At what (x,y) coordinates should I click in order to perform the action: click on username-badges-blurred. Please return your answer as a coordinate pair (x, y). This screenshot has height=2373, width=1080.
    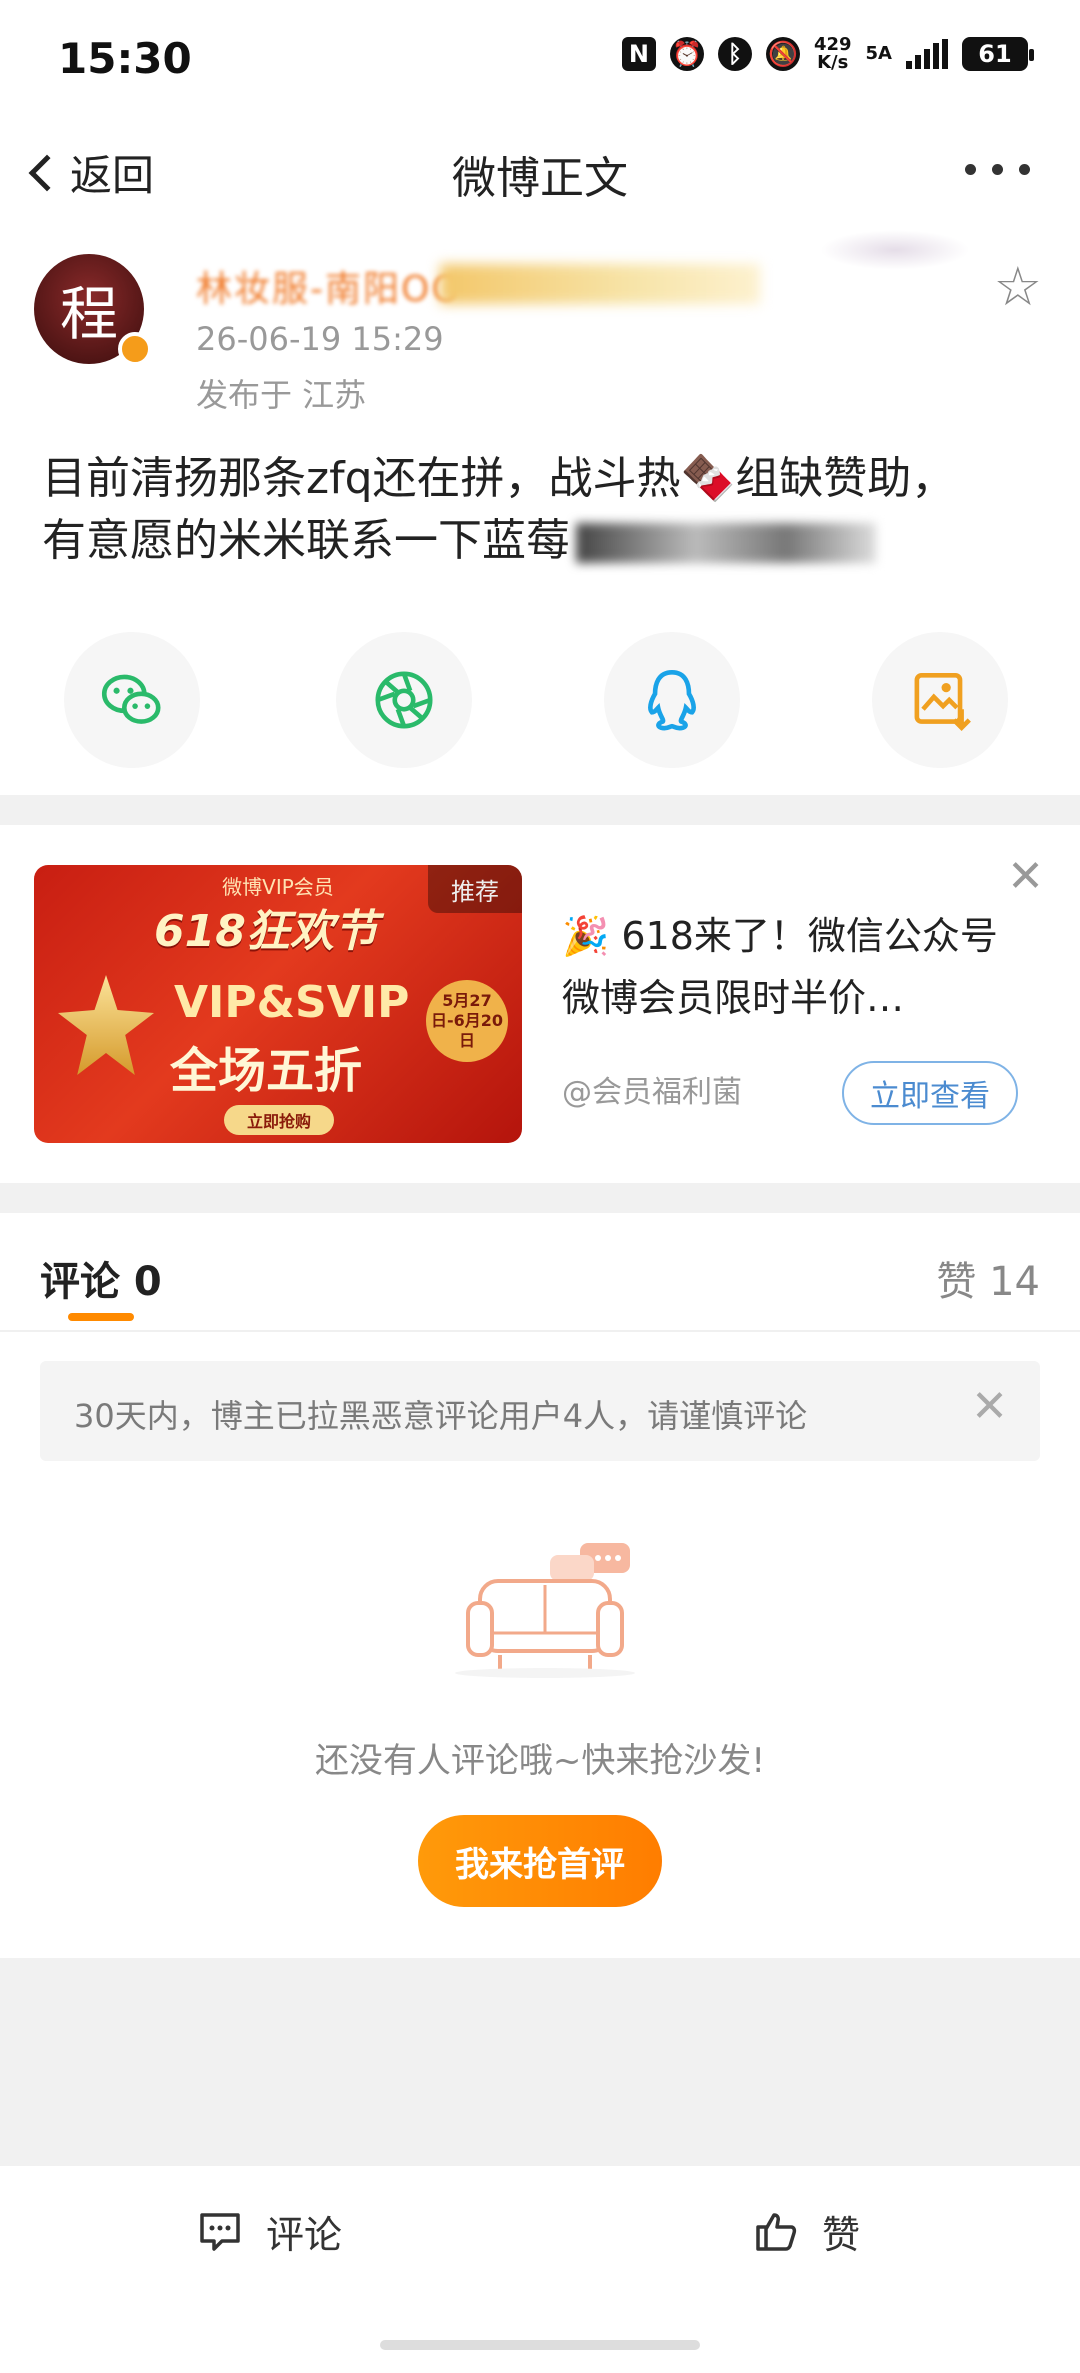
    Looking at the image, I should click on (600, 284).